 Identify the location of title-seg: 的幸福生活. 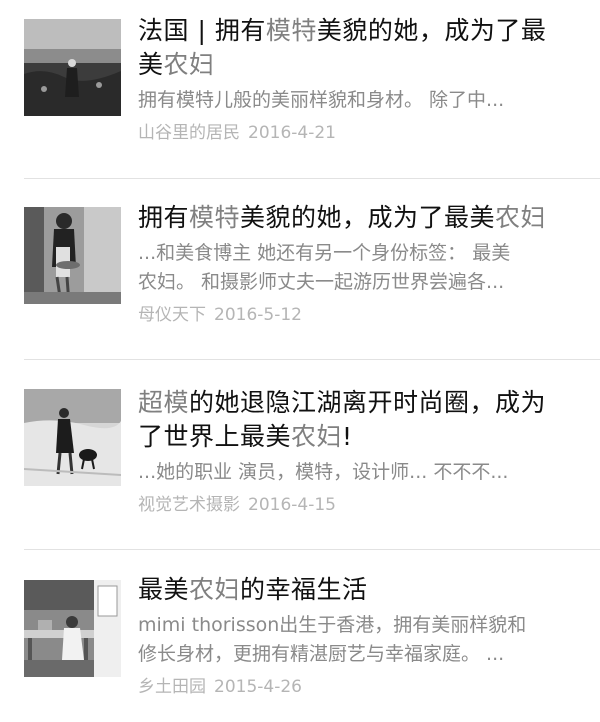
(304, 589).